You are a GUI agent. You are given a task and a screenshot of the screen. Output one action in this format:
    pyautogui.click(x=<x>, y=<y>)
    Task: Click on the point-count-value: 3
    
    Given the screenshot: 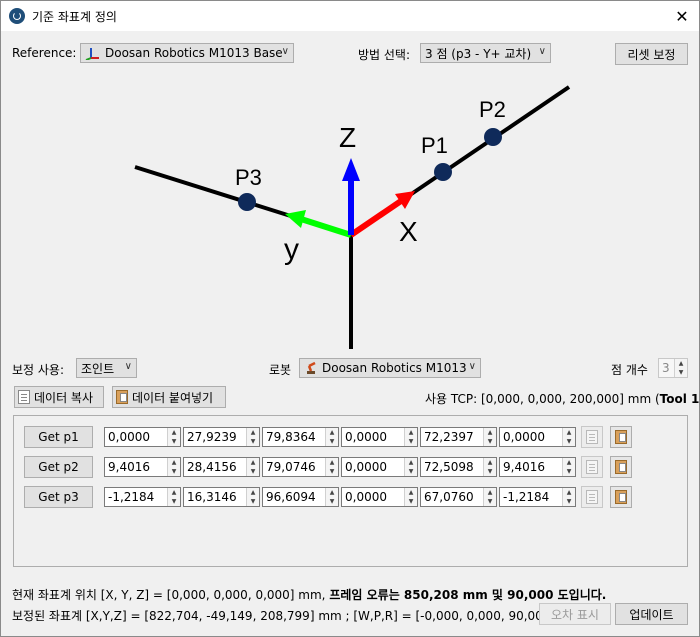 What is the action you would take?
    pyautogui.click(x=666, y=368)
    